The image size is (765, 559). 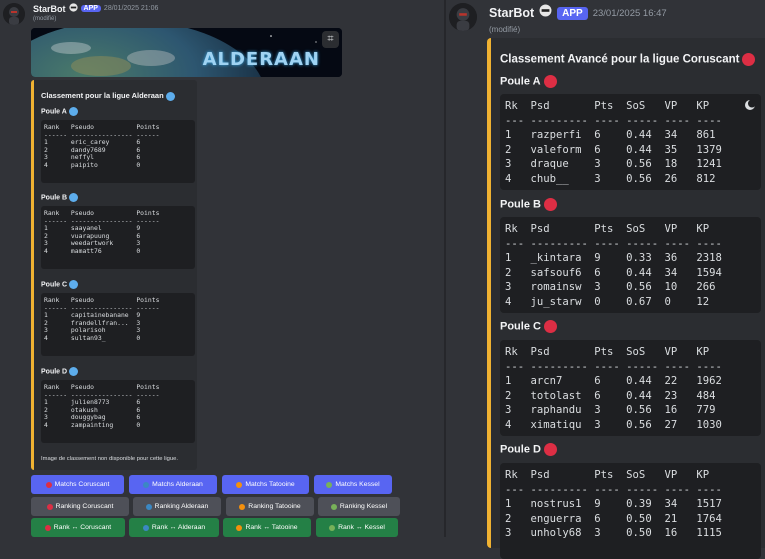 I want to click on timestamp: 28/01/2025 21:06, so click(x=131, y=8).